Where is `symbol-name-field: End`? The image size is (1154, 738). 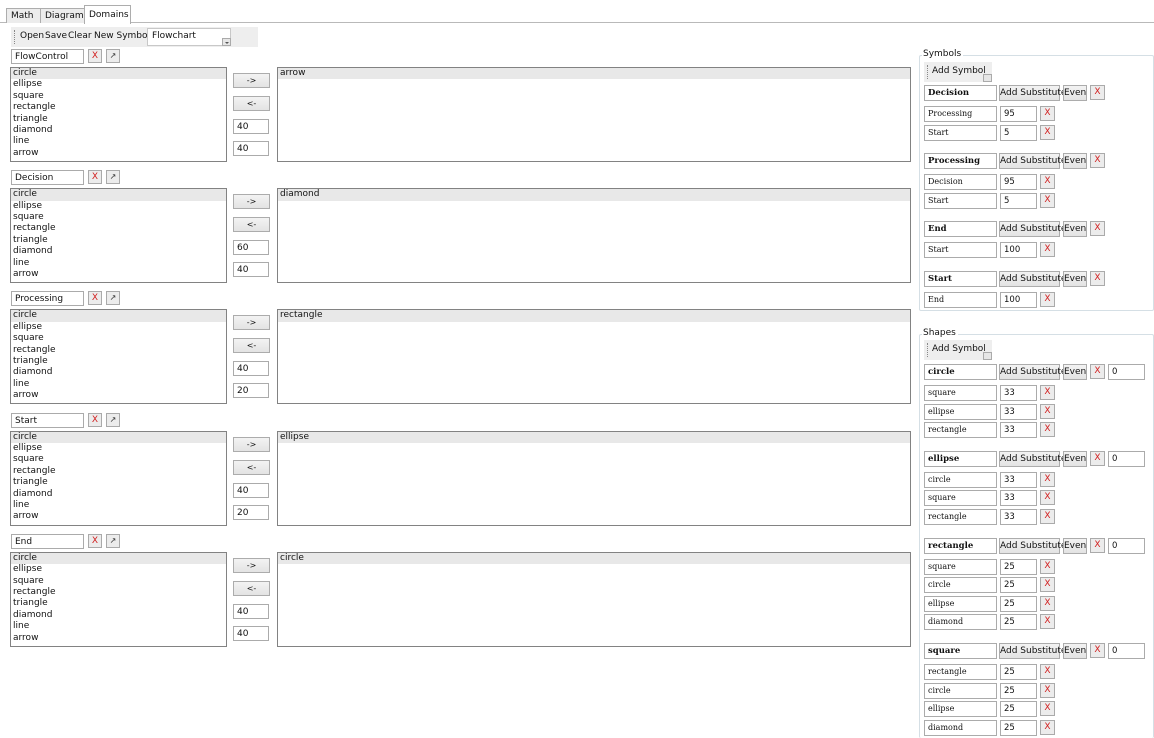 symbol-name-field: End is located at coordinates (960, 229).